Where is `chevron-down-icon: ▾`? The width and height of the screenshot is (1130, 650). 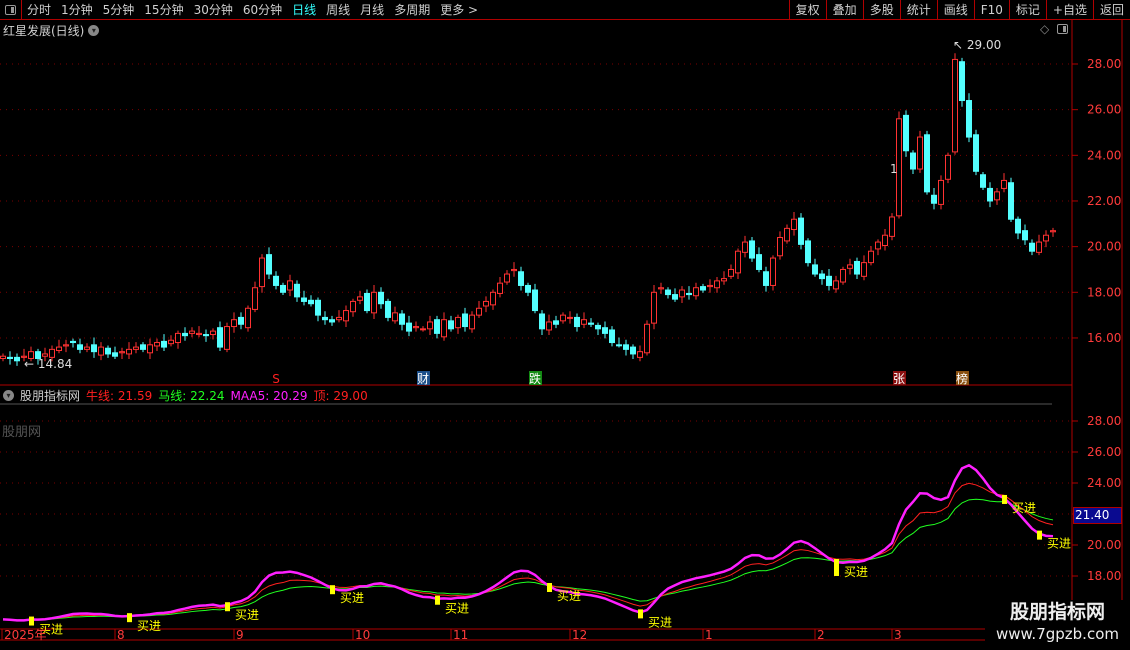
chevron-down-icon: ▾ is located at coordinates (8, 395).